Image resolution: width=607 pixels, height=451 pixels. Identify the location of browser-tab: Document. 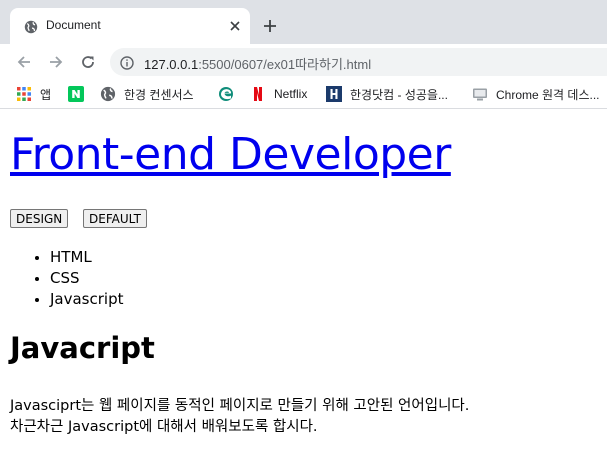
(130, 26).